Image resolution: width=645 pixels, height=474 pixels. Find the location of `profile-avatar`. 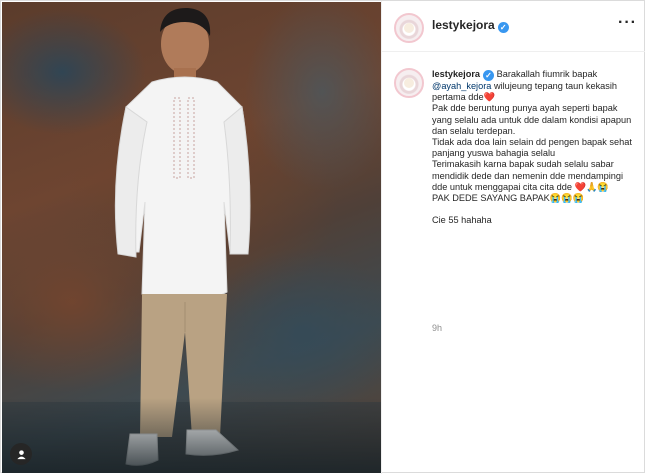

profile-avatar is located at coordinates (409, 28).